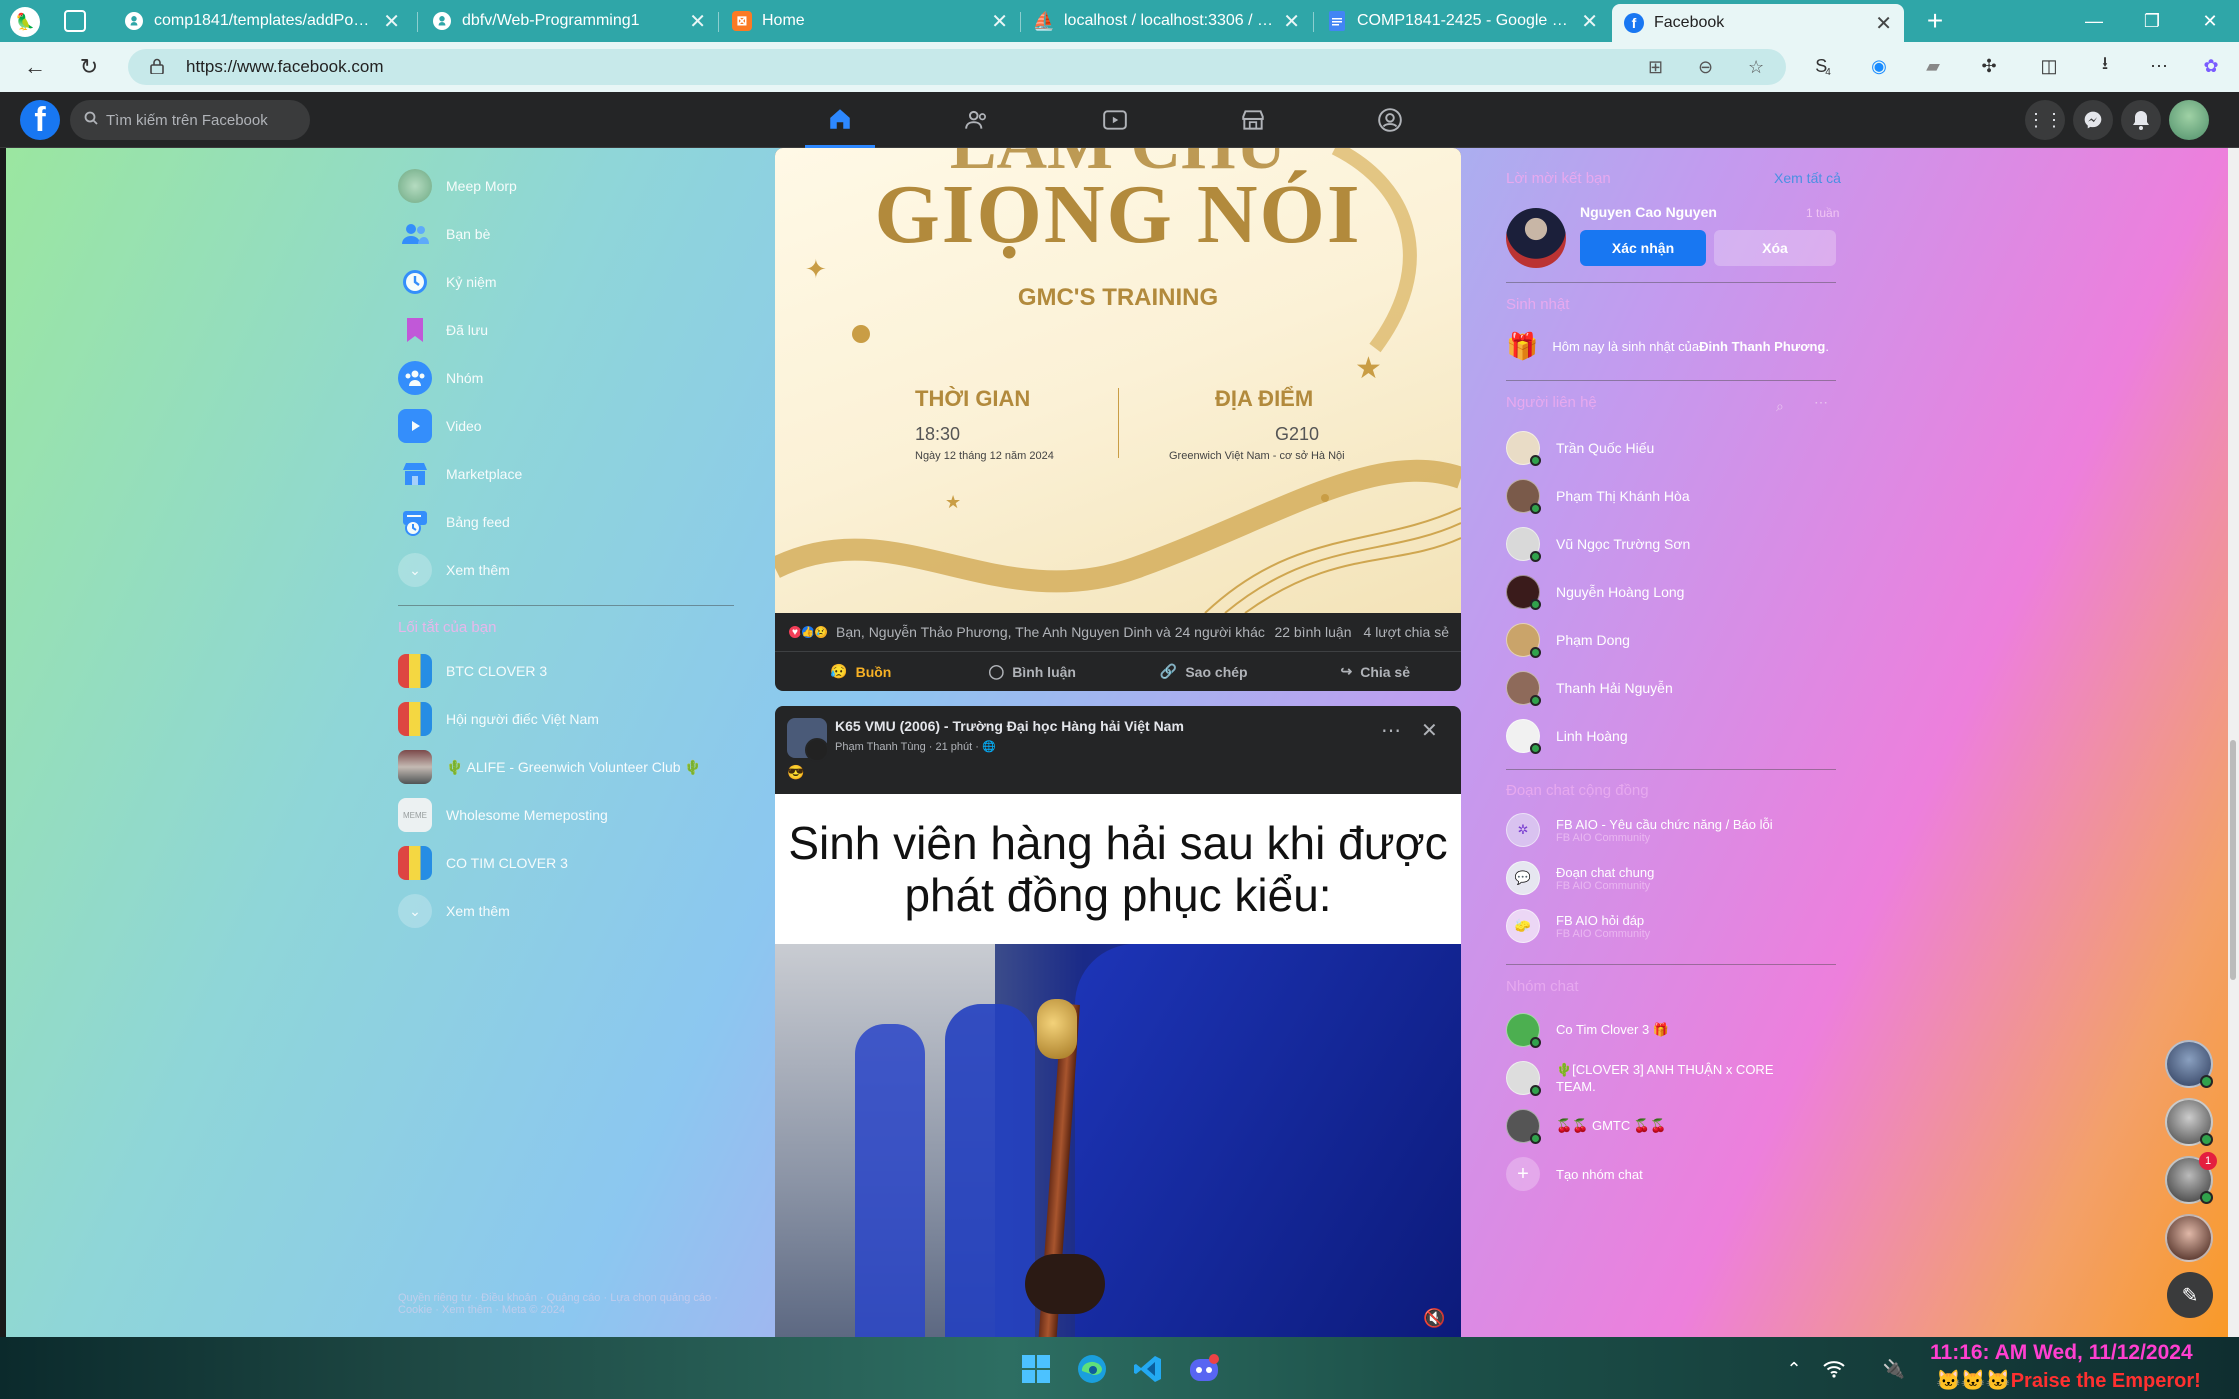 Image resolution: width=2239 pixels, height=1399 pixels. What do you see at coordinates (2210, 21) in the screenshot?
I see `close-window-icon: ✕` at bounding box center [2210, 21].